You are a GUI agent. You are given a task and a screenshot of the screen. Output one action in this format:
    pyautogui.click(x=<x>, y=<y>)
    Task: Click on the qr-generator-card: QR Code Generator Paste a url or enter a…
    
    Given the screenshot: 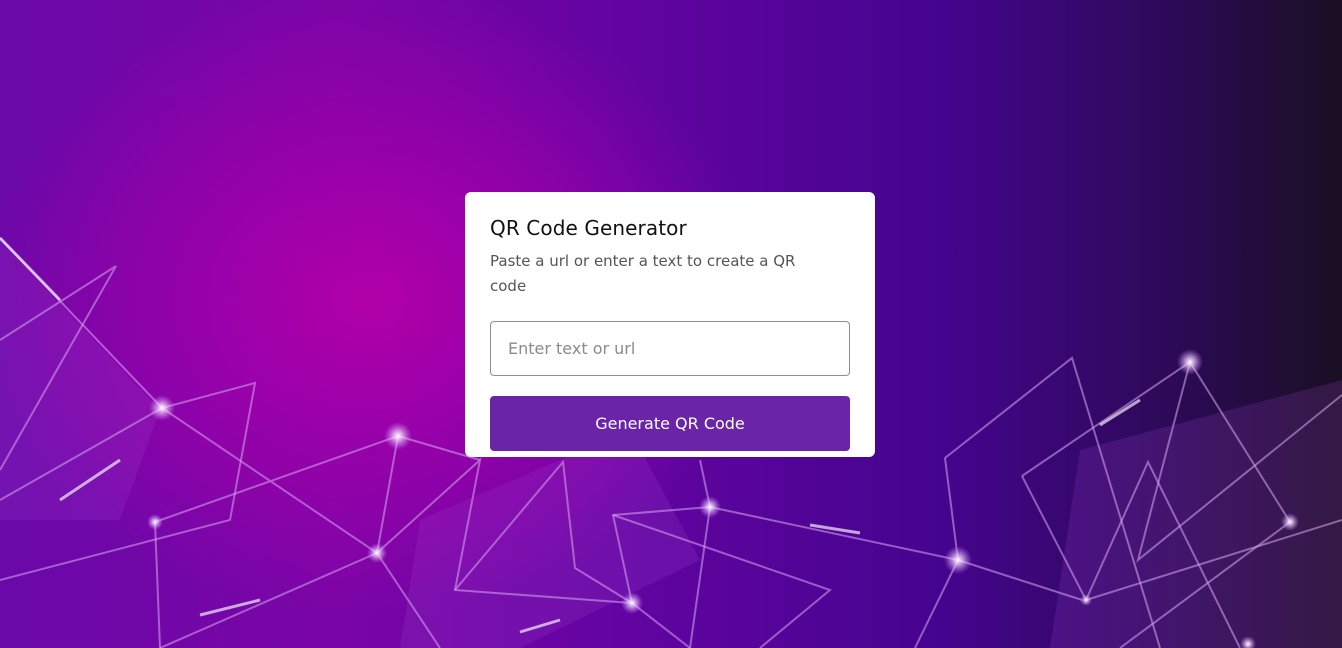 What is the action you would take?
    pyautogui.click(x=670, y=324)
    